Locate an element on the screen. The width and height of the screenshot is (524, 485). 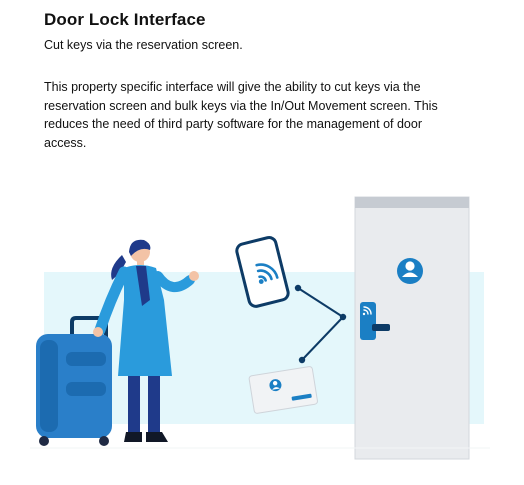
page-subtitle: Cut keys via the reservation screen. is located at coordinates (143, 45).